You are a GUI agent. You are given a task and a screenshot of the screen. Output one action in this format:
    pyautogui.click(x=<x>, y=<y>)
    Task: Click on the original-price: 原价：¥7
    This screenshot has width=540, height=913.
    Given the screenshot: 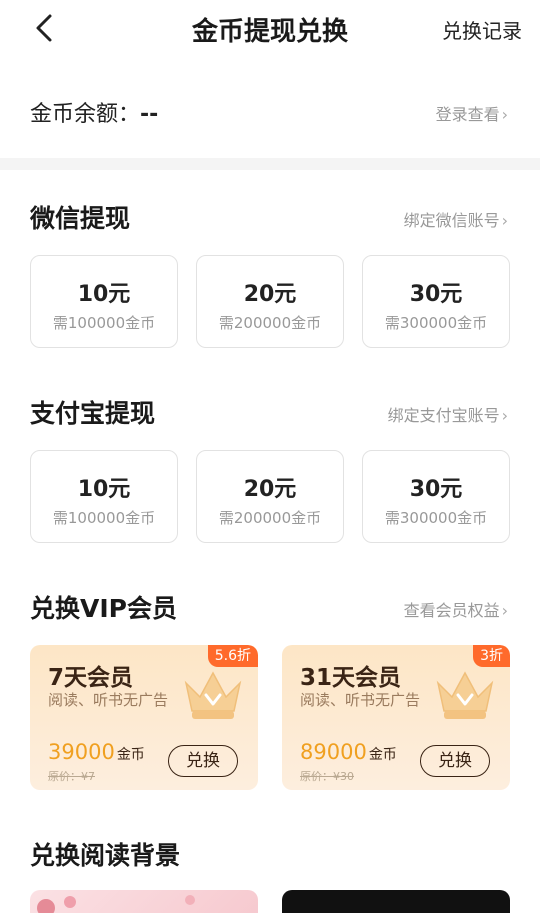 What is the action you would take?
    pyautogui.click(x=71, y=776)
    